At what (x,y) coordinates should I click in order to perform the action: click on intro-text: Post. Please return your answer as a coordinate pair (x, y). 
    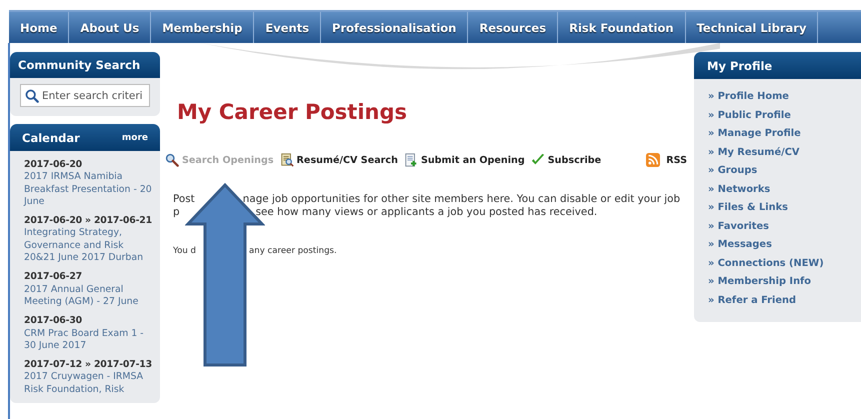
    Looking at the image, I should click on (184, 199).